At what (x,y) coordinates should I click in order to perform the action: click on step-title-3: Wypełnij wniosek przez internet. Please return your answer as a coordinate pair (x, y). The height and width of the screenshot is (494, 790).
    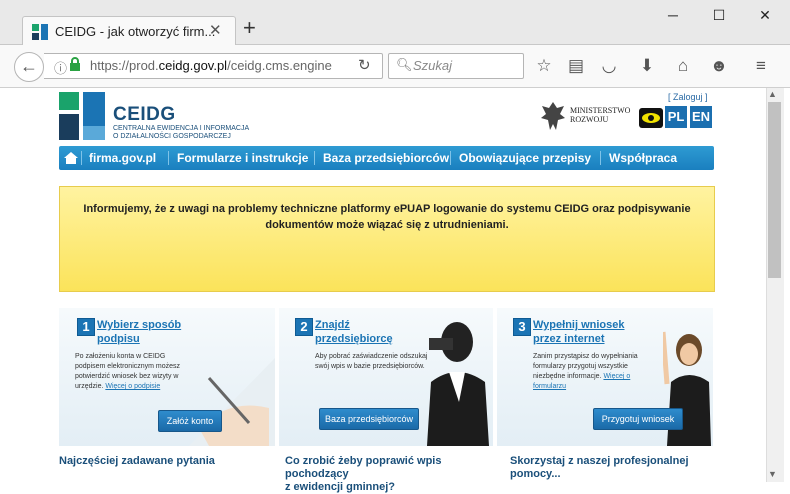
    Looking at the image, I should click on (579, 332).